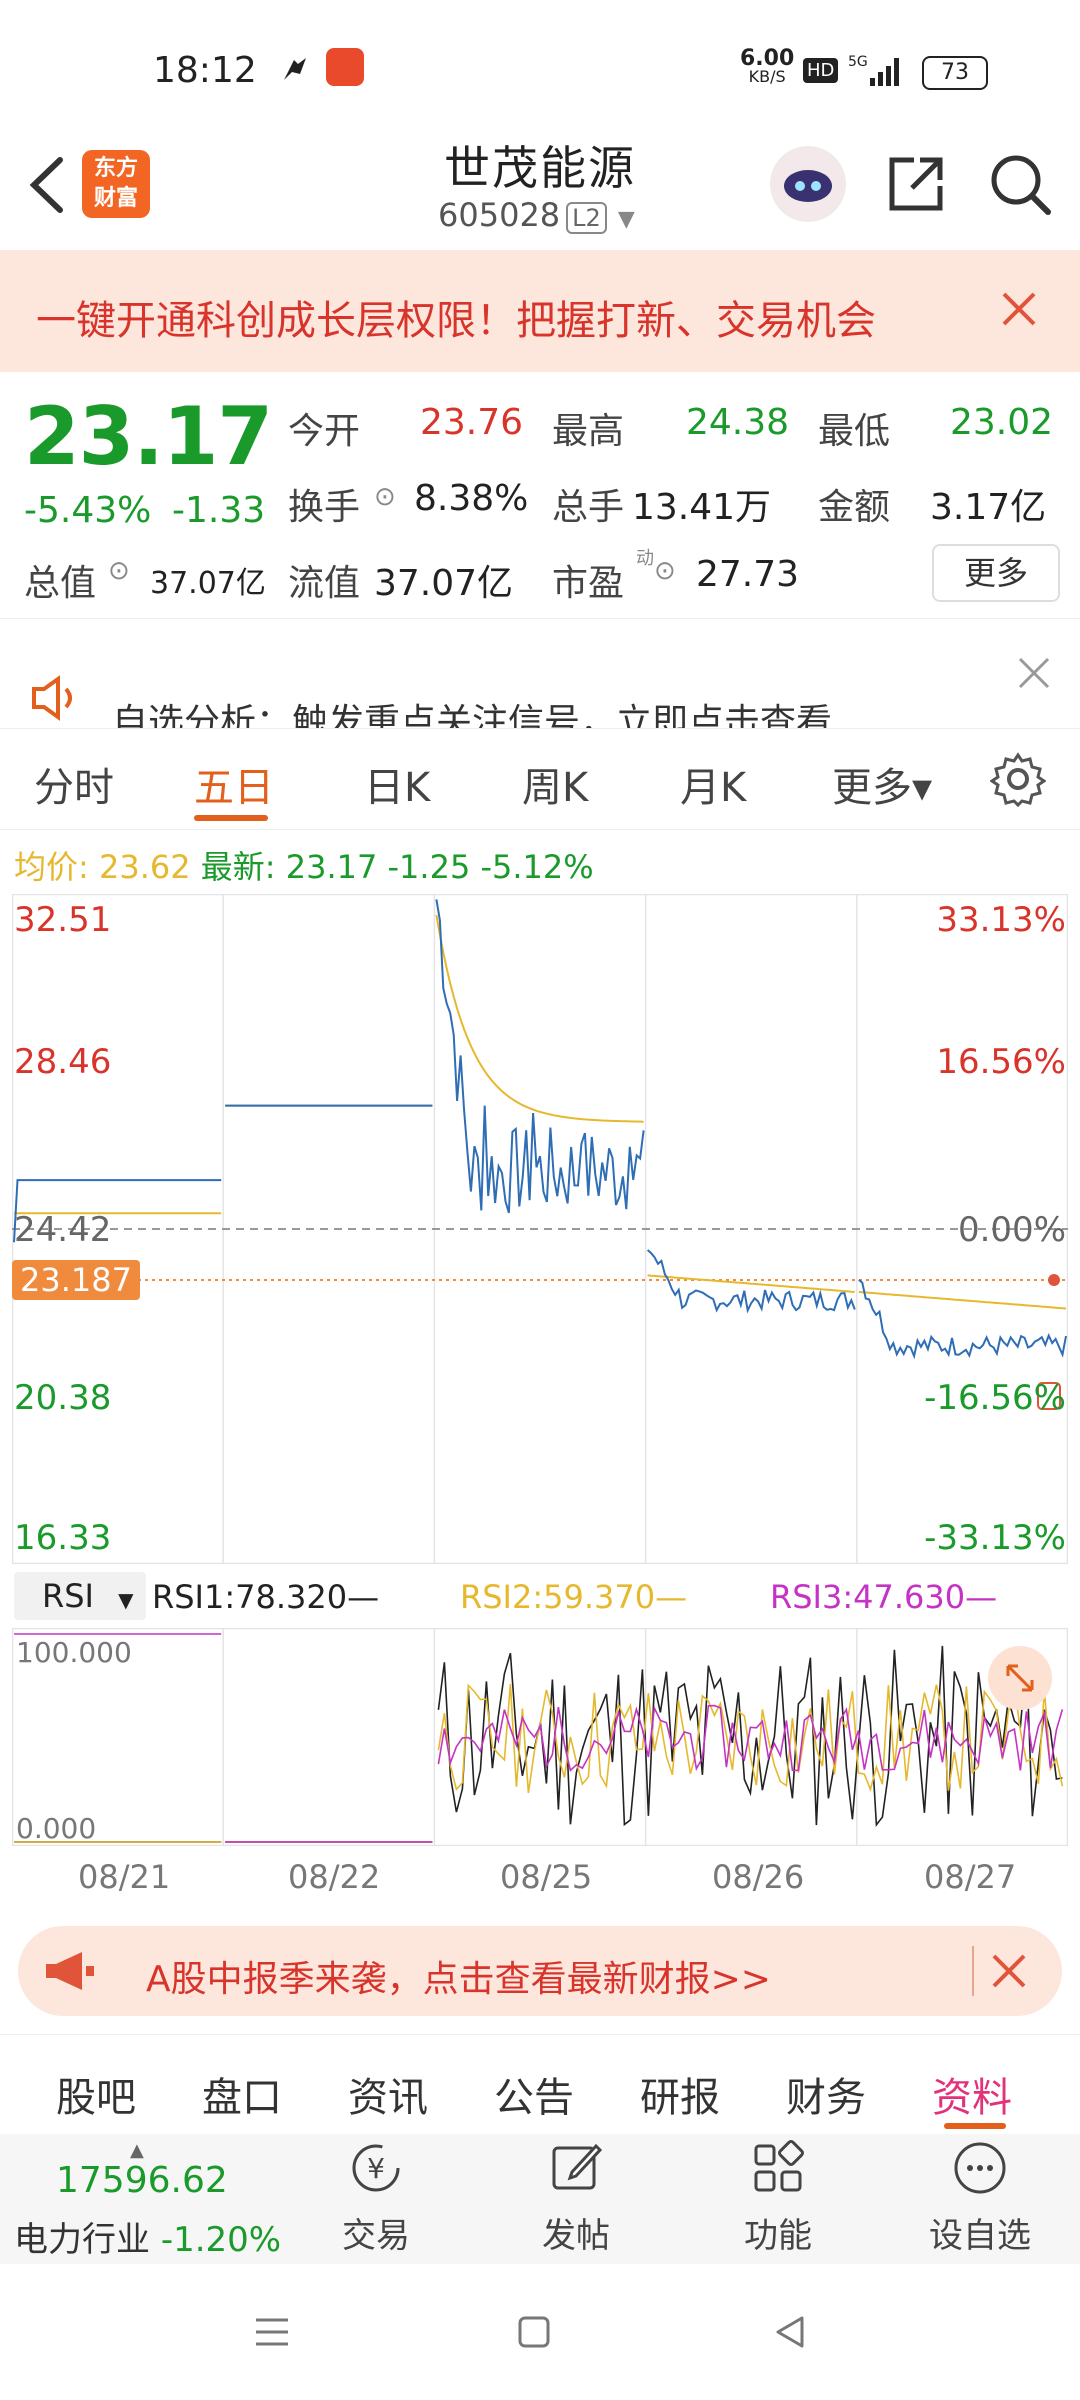 The width and height of the screenshot is (1080, 2400). What do you see at coordinates (808, 184) in the screenshot?
I see `assistant-avatar` at bounding box center [808, 184].